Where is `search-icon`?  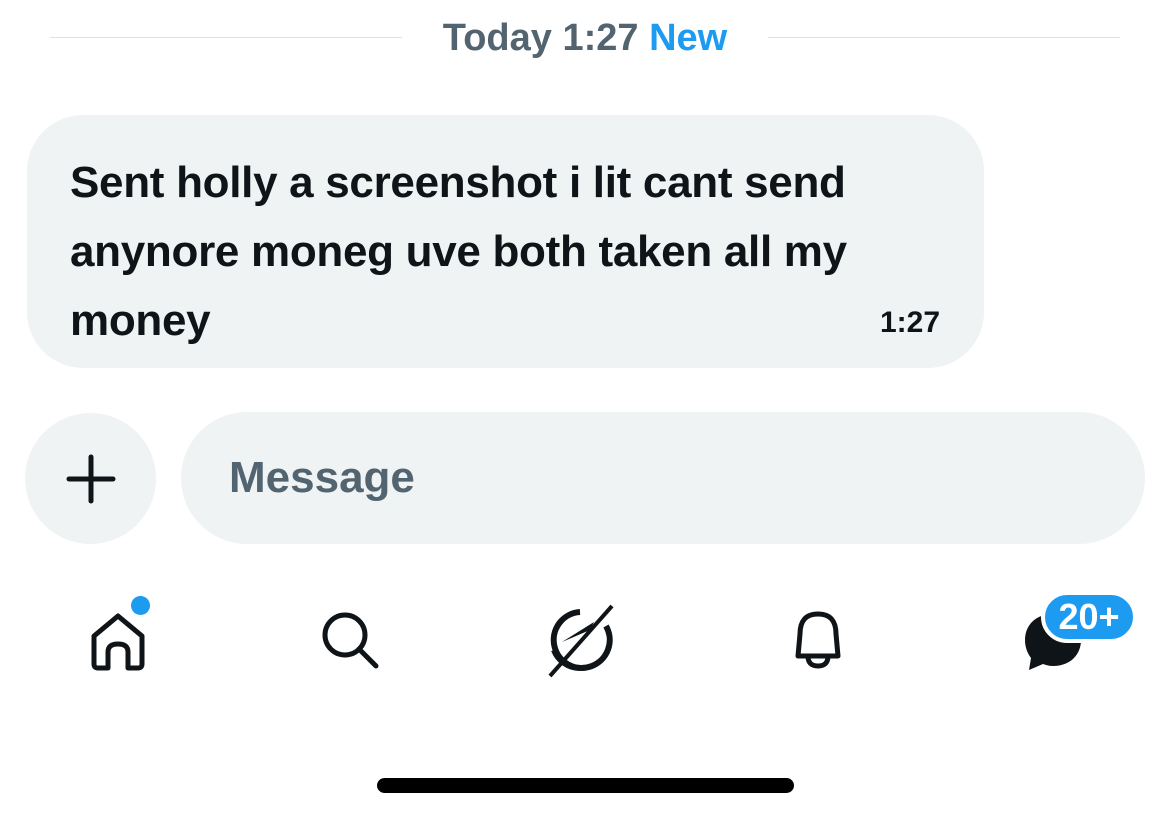
search-icon is located at coordinates (350, 640).